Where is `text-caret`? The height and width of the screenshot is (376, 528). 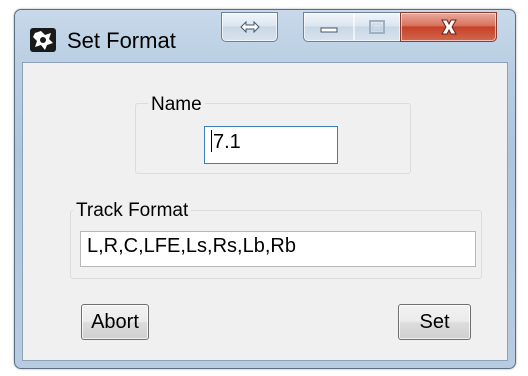
text-caret is located at coordinates (211, 141).